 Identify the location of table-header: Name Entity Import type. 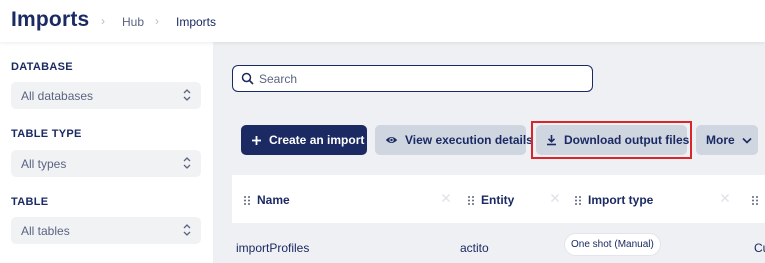
(498, 199).